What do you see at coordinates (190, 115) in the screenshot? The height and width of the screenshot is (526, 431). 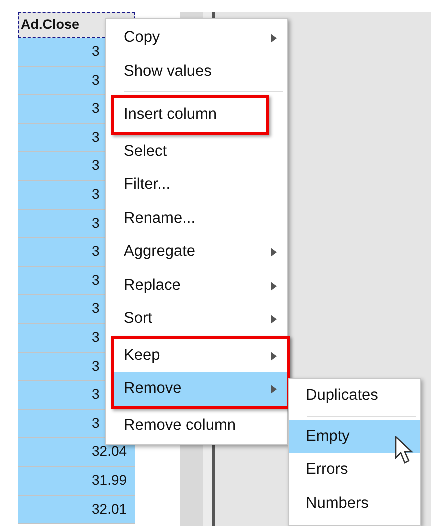 I see `menu-item: Insert column` at bounding box center [190, 115].